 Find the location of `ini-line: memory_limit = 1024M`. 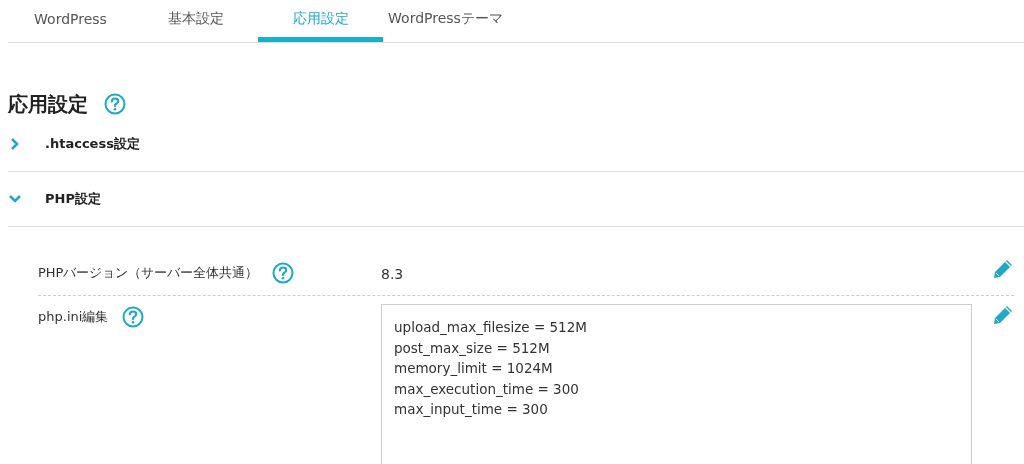

ini-line: memory_limit = 1024M is located at coordinates (473, 368).